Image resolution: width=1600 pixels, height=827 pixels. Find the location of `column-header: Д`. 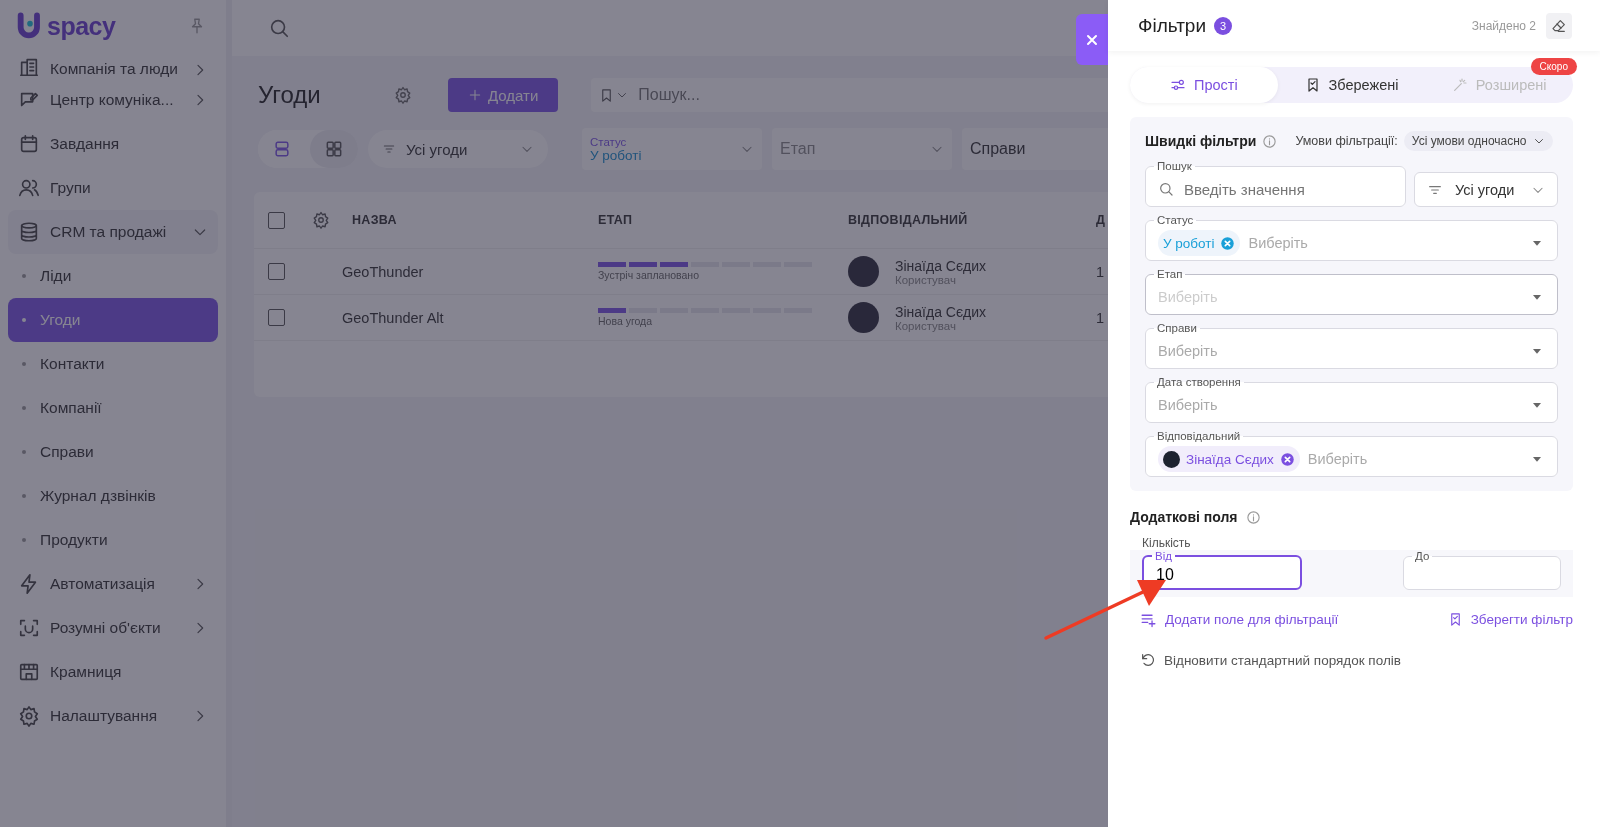

column-header: Д is located at coordinates (1101, 220).